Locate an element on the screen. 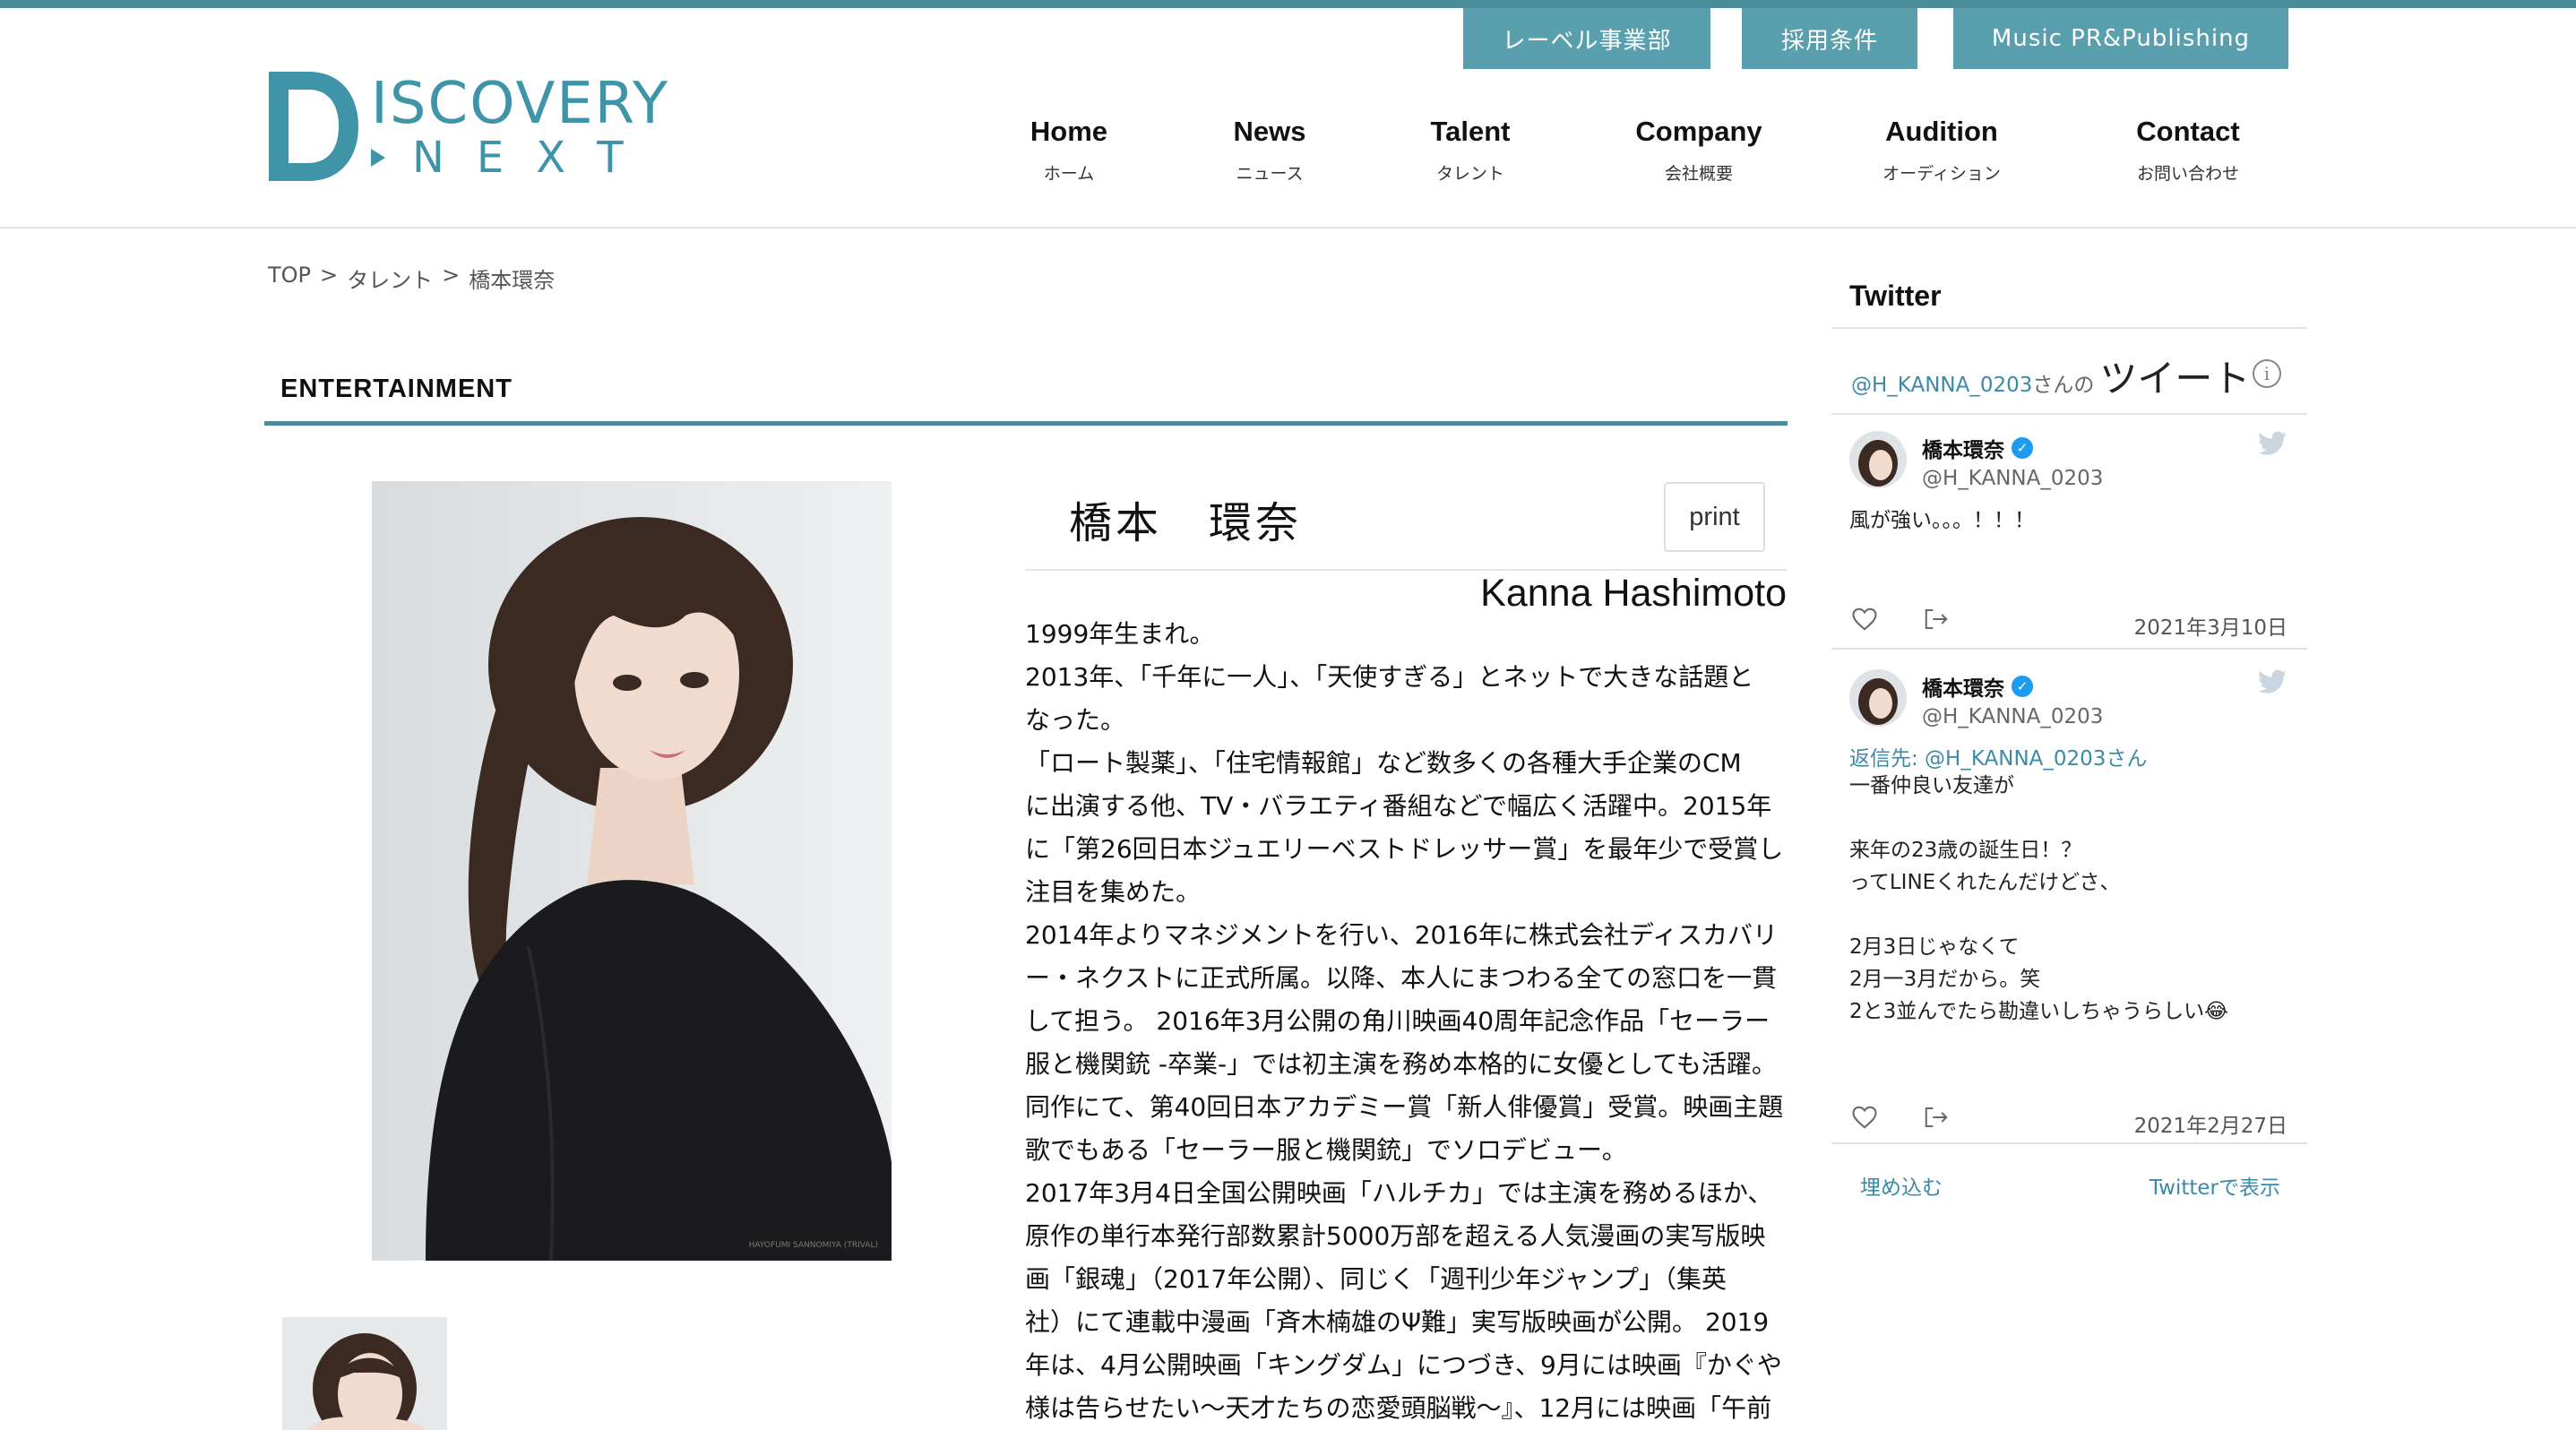 This screenshot has width=2576, height=1430. timeline-handle-link: @H_KANNA_0203 is located at coordinates (1941, 385).